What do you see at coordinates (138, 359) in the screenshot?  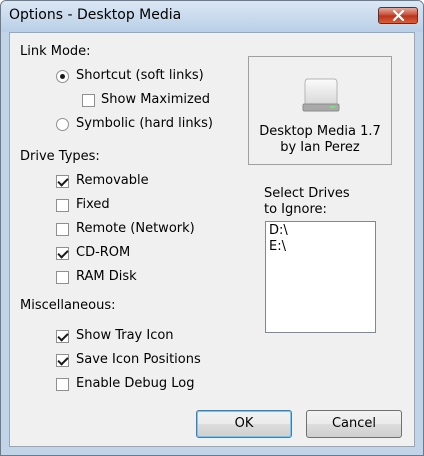 I see `save-icon-positions-label: Save Icon Positions` at bounding box center [138, 359].